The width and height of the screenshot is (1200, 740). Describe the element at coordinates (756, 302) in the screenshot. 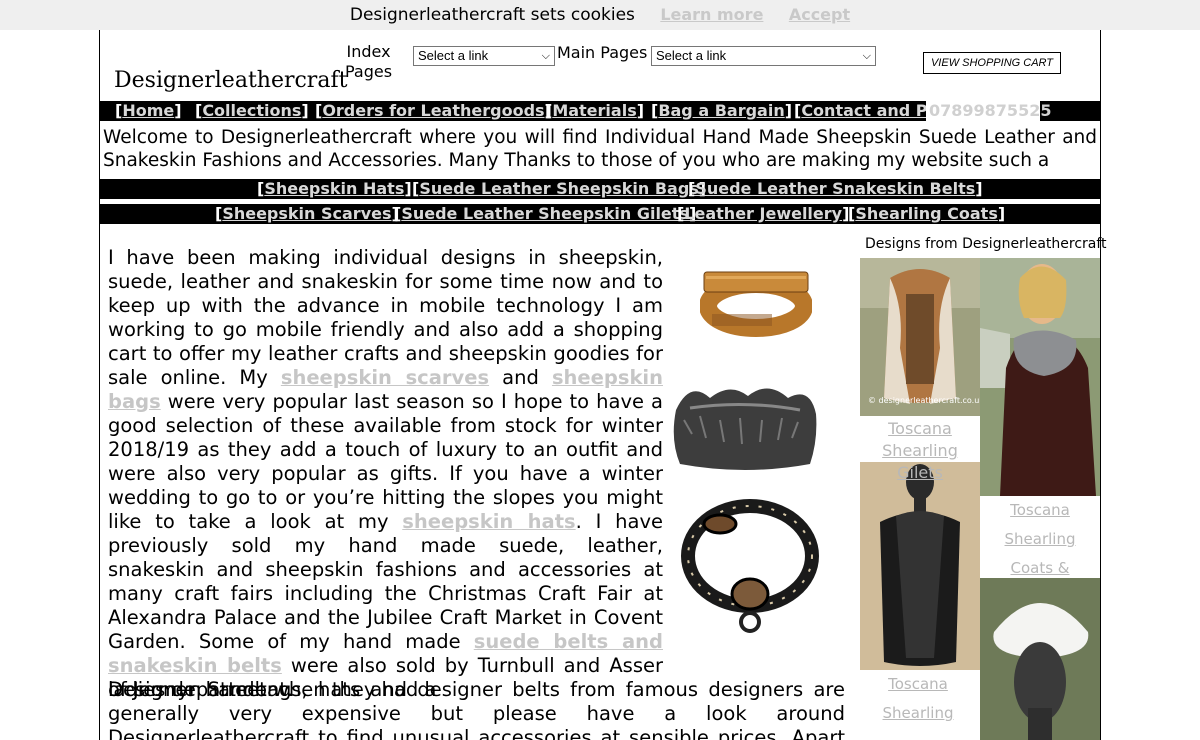

I see `snakeskin-belt-image` at that location.